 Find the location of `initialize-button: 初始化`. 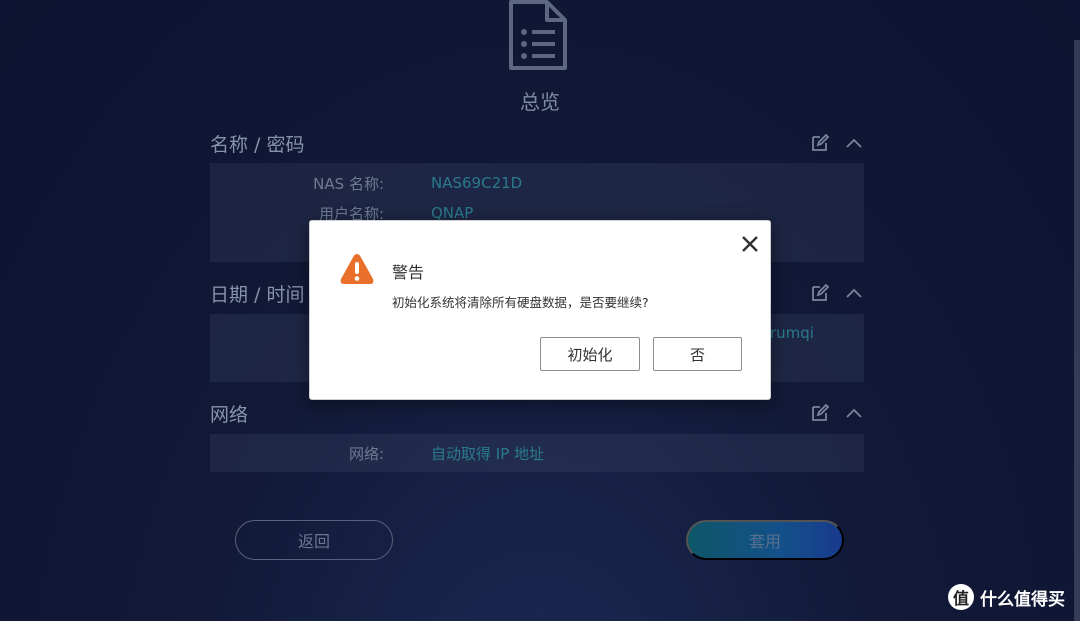

initialize-button: 初始化 is located at coordinates (590, 354).